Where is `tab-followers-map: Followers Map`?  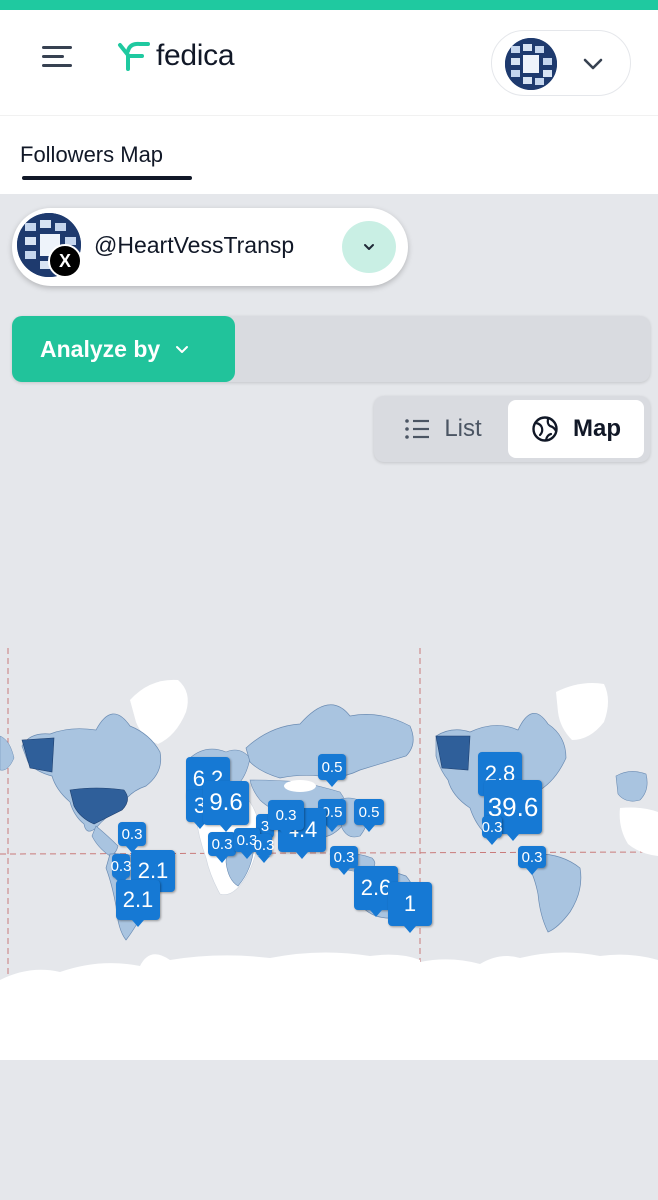
tab-followers-map: Followers Map is located at coordinates (91, 155).